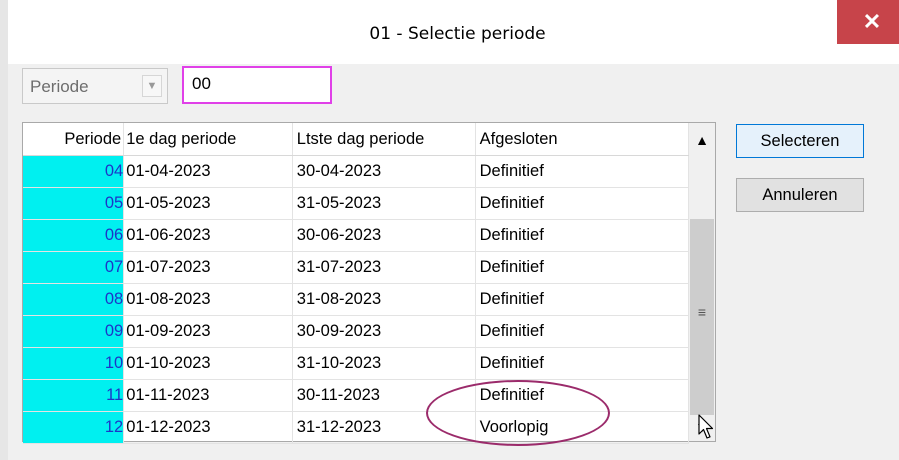 The height and width of the screenshot is (460, 899). Describe the element at coordinates (706, 426) in the screenshot. I see `mouse-pointer-icon` at that location.